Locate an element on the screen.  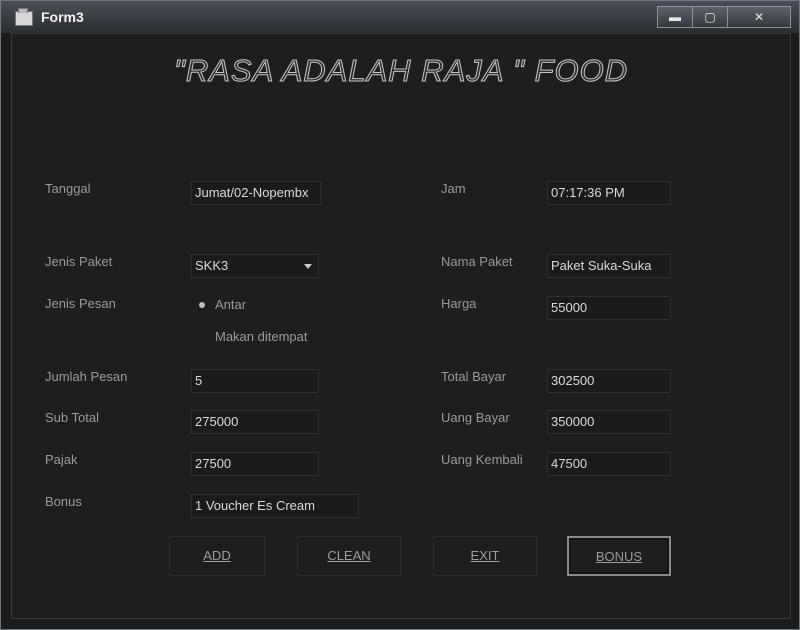
clean-button: CLEAN is located at coordinates (349, 556).